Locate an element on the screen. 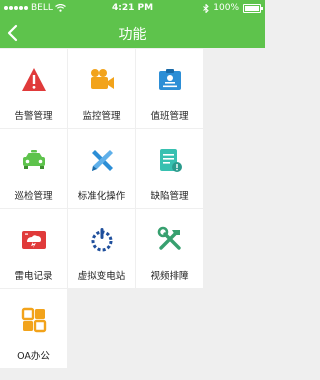  function-label: 缺陷管理 is located at coordinates (169, 196).